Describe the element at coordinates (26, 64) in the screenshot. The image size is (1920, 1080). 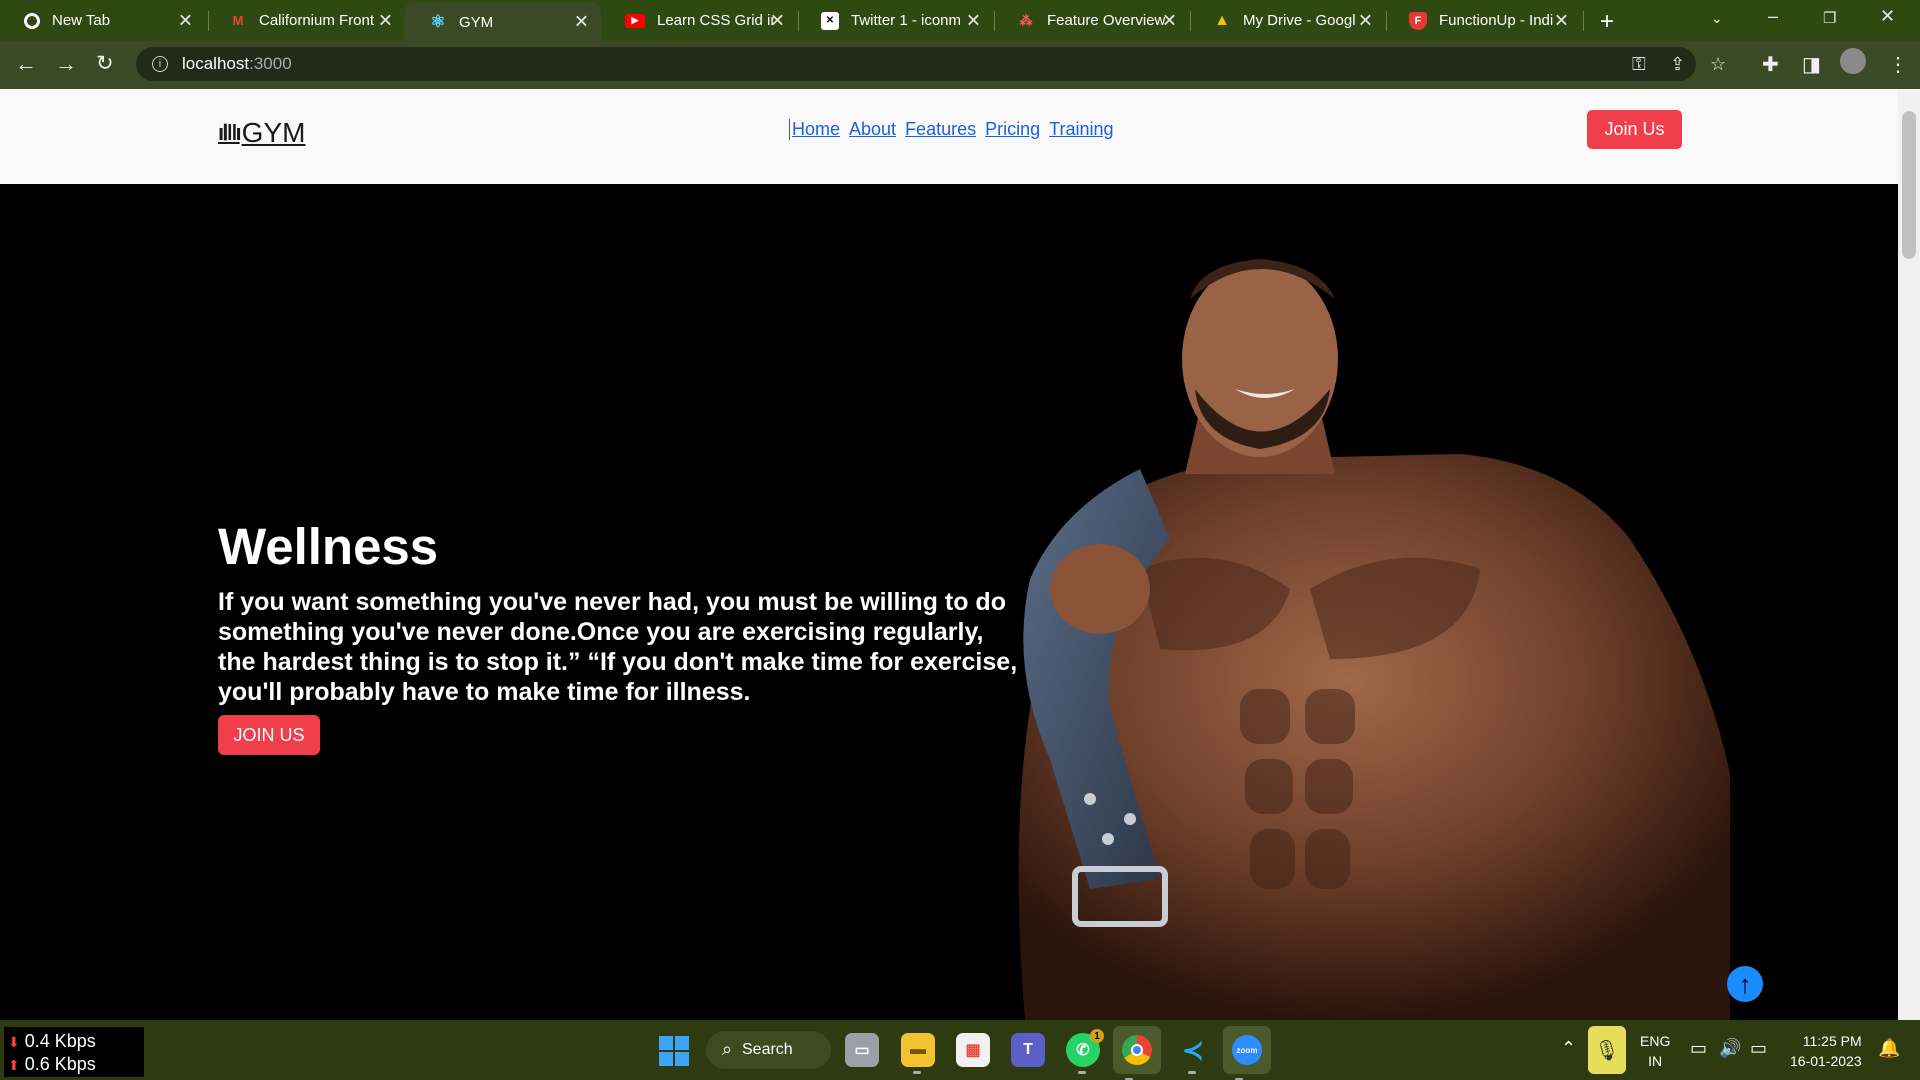
I see `back-button: ←` at that location.